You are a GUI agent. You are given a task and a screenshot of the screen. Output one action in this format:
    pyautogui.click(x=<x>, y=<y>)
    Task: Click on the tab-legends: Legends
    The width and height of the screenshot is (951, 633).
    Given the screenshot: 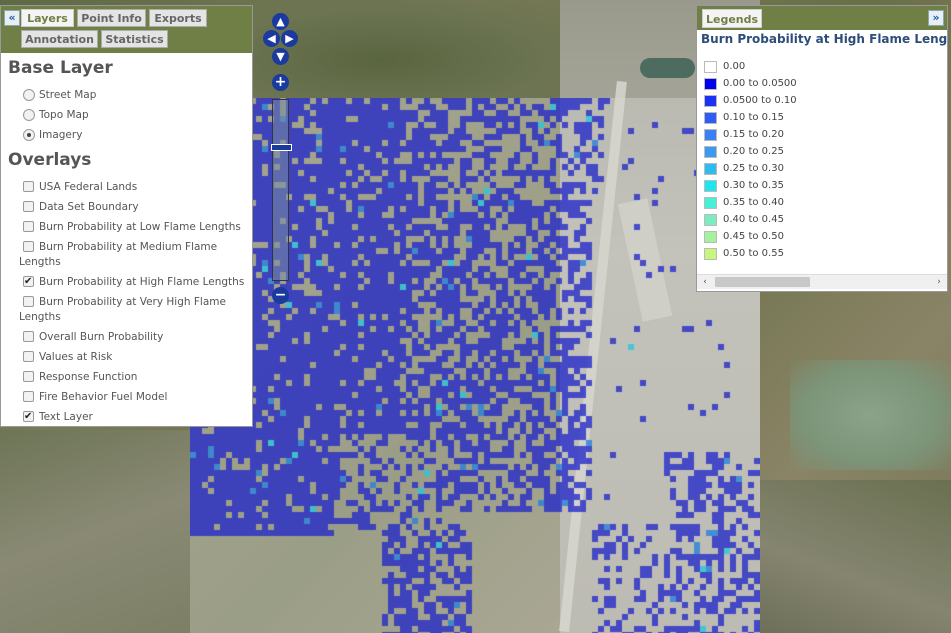 What is the action you would take?
    pyautogui.click(x=732, y=18)
    